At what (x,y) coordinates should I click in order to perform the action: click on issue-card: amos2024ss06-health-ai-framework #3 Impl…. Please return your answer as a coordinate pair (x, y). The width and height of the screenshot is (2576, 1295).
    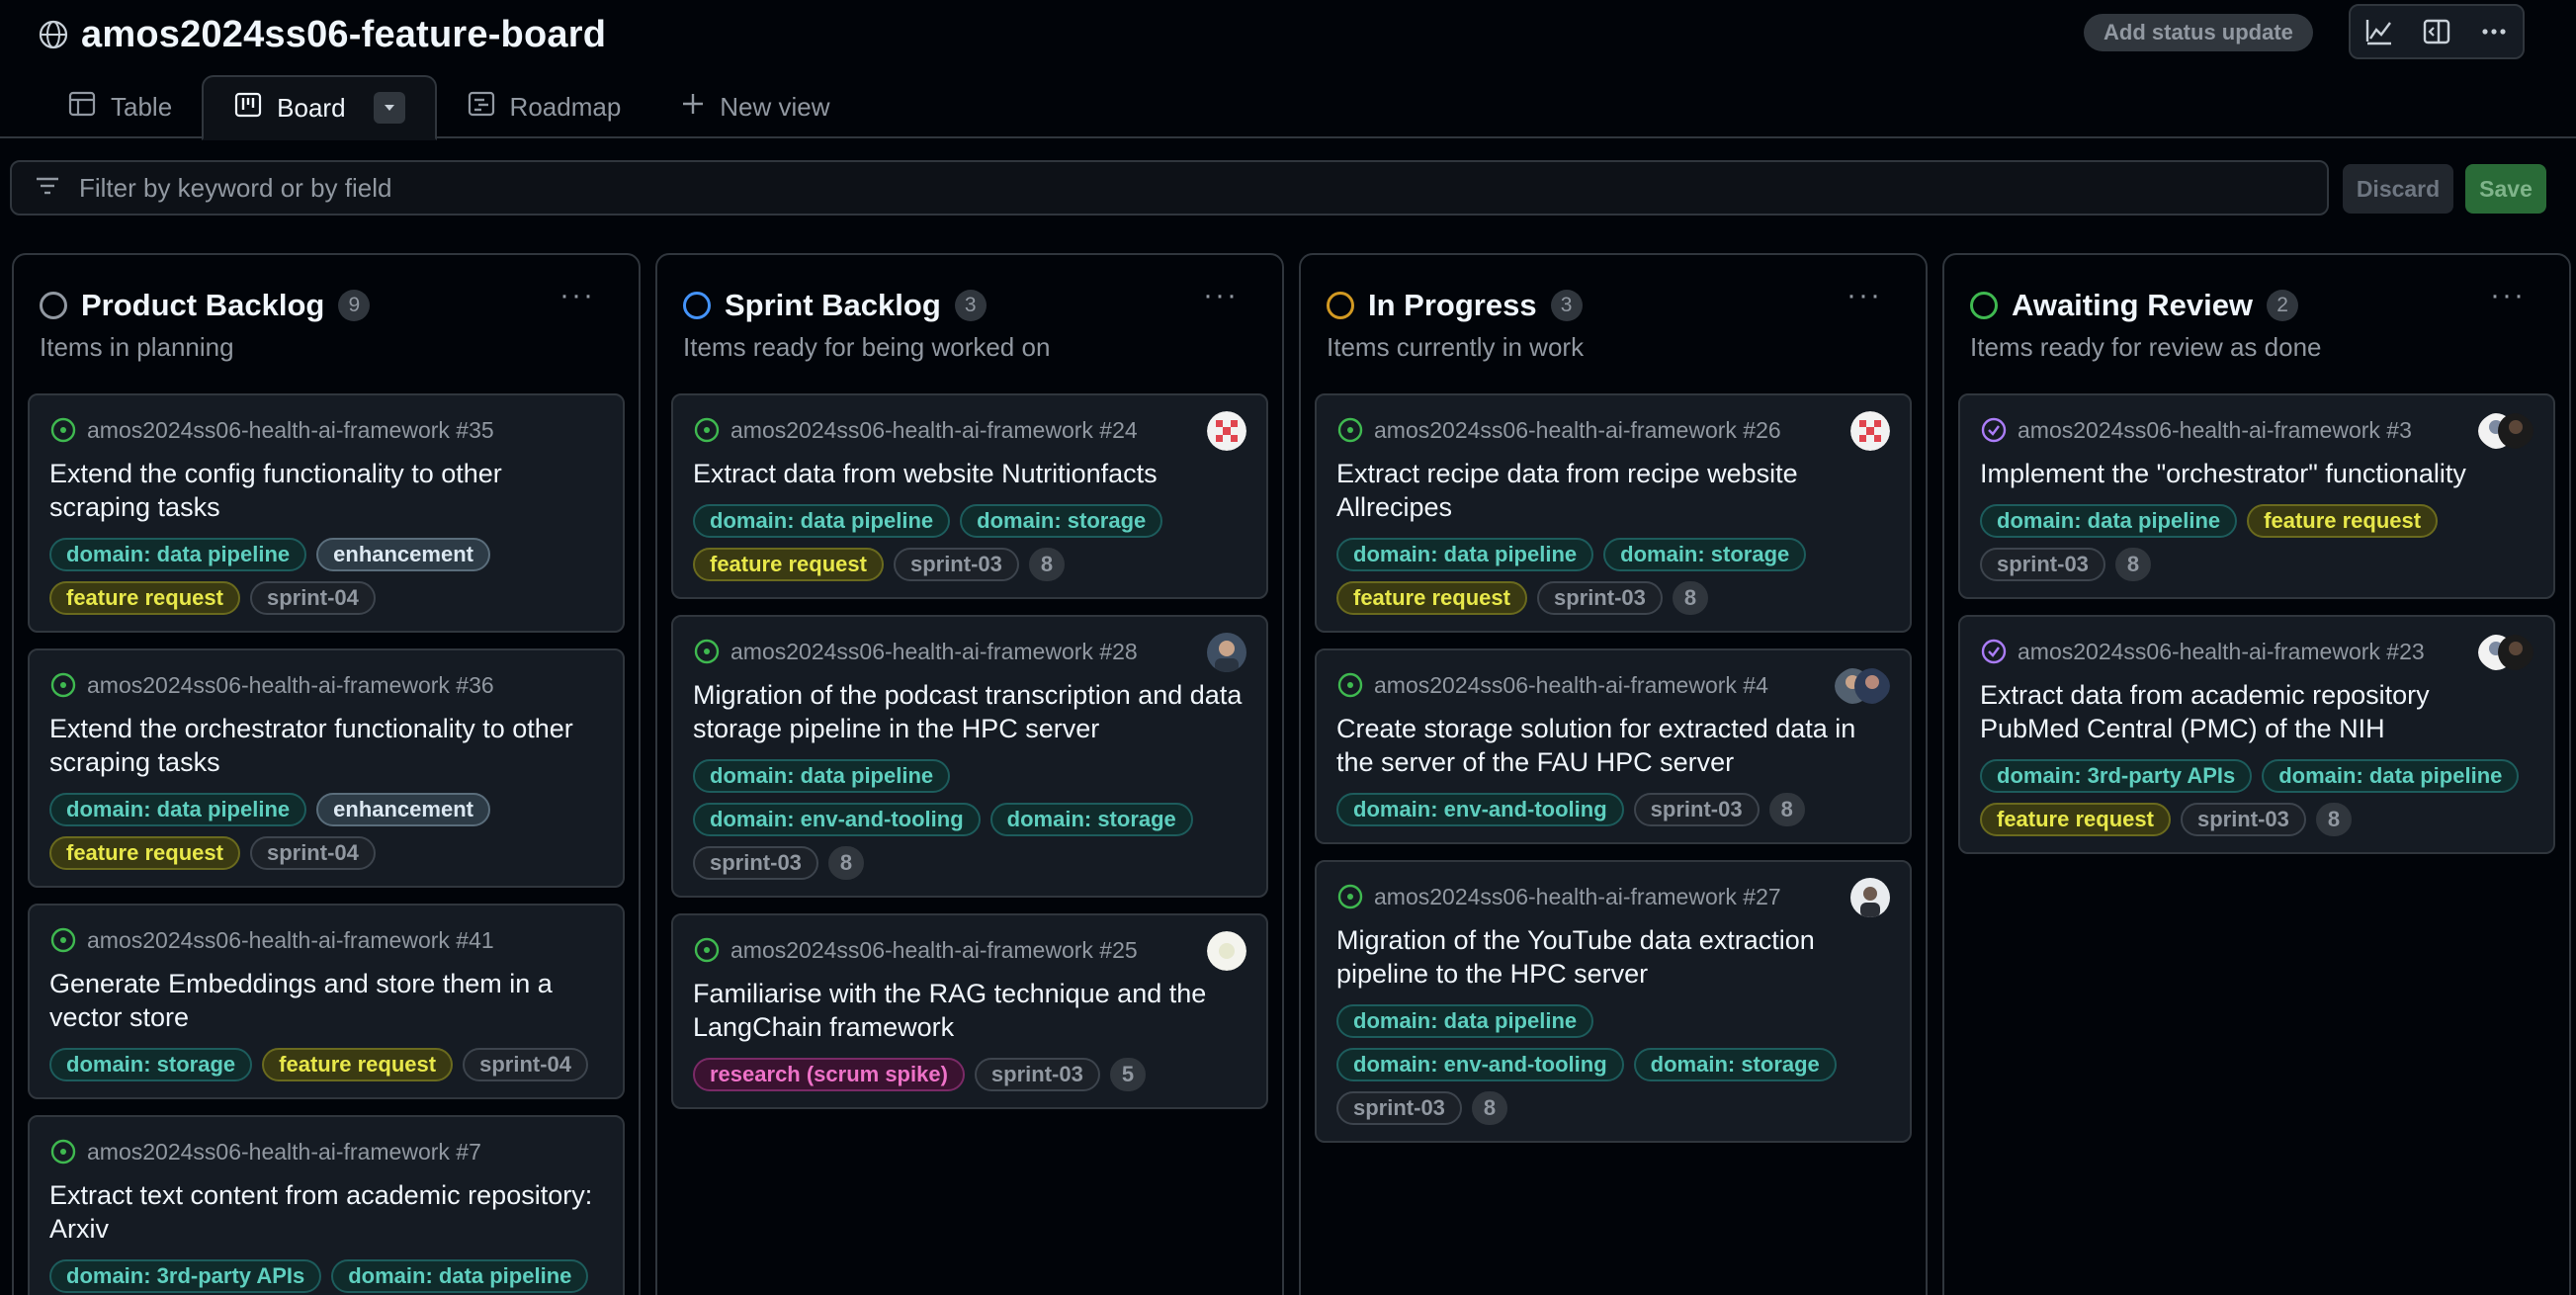
    Looking at the image, I should click on (2256, 496).